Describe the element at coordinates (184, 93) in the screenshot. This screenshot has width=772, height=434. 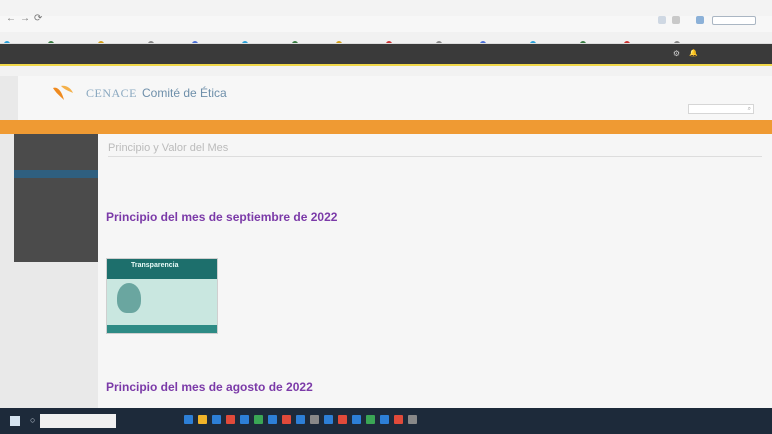
I see `site-title: Comité de Ética` at that location.